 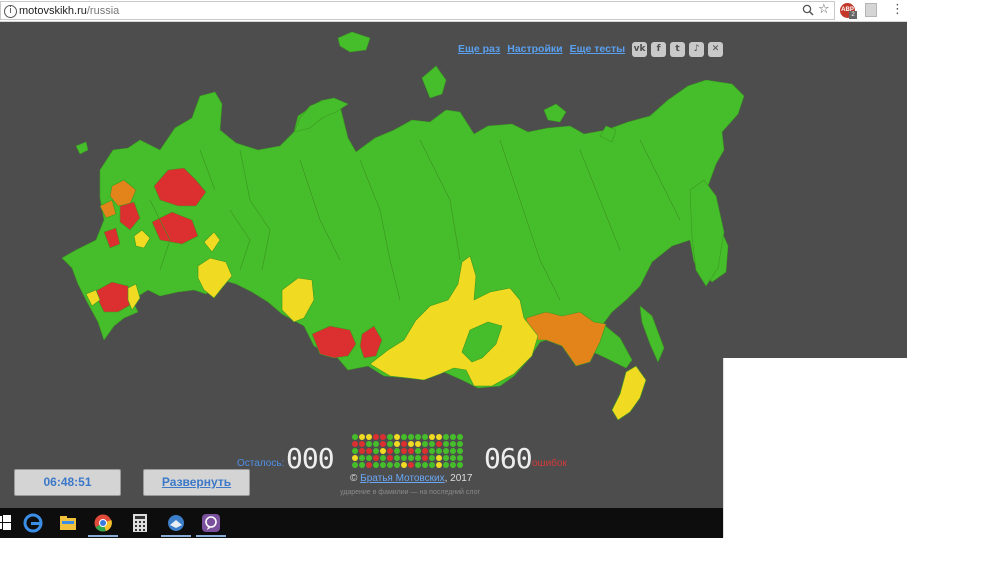 I want to click on region-franz-josef-land, so click(x=354, y=42).